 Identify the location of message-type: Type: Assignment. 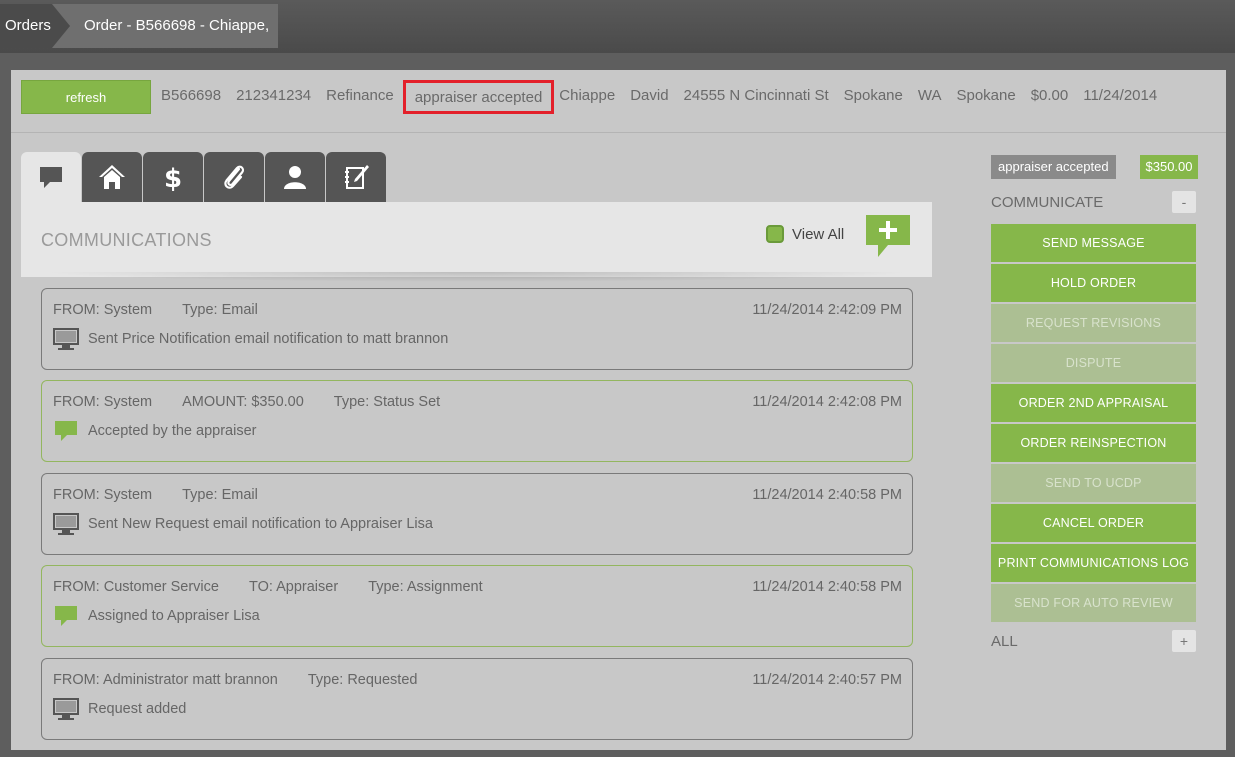
(425, 587).